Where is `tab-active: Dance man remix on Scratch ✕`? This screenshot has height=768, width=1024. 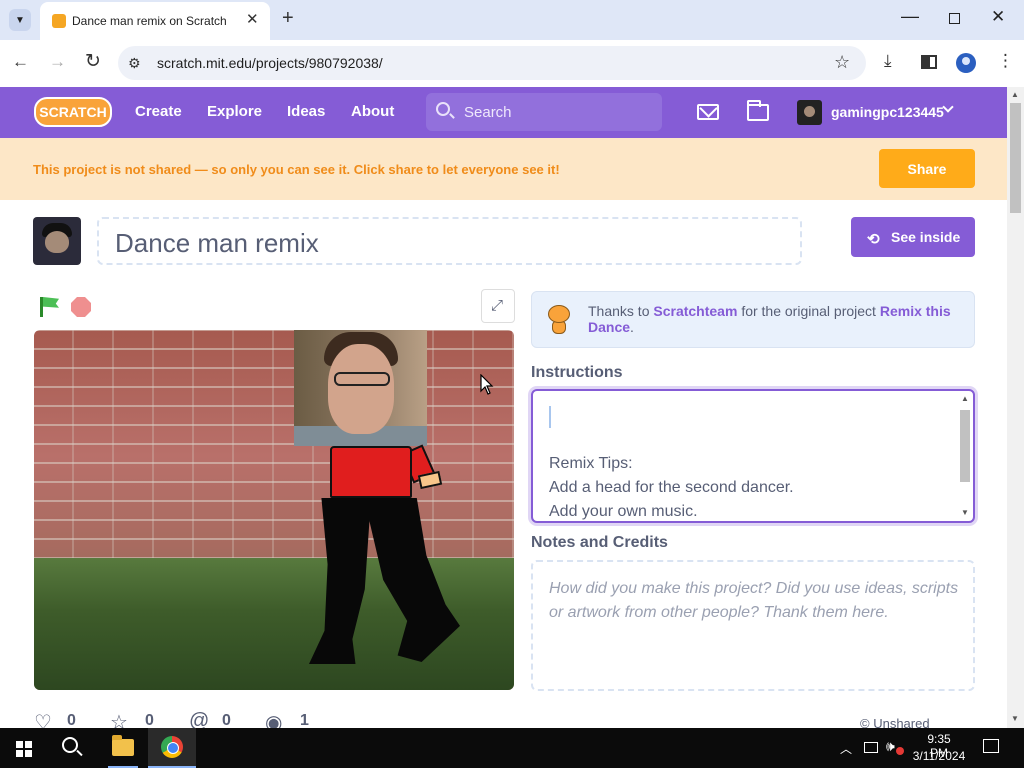 tab-active: Dance man remix on Scratch ✕ is located at coordinates (155, 21).